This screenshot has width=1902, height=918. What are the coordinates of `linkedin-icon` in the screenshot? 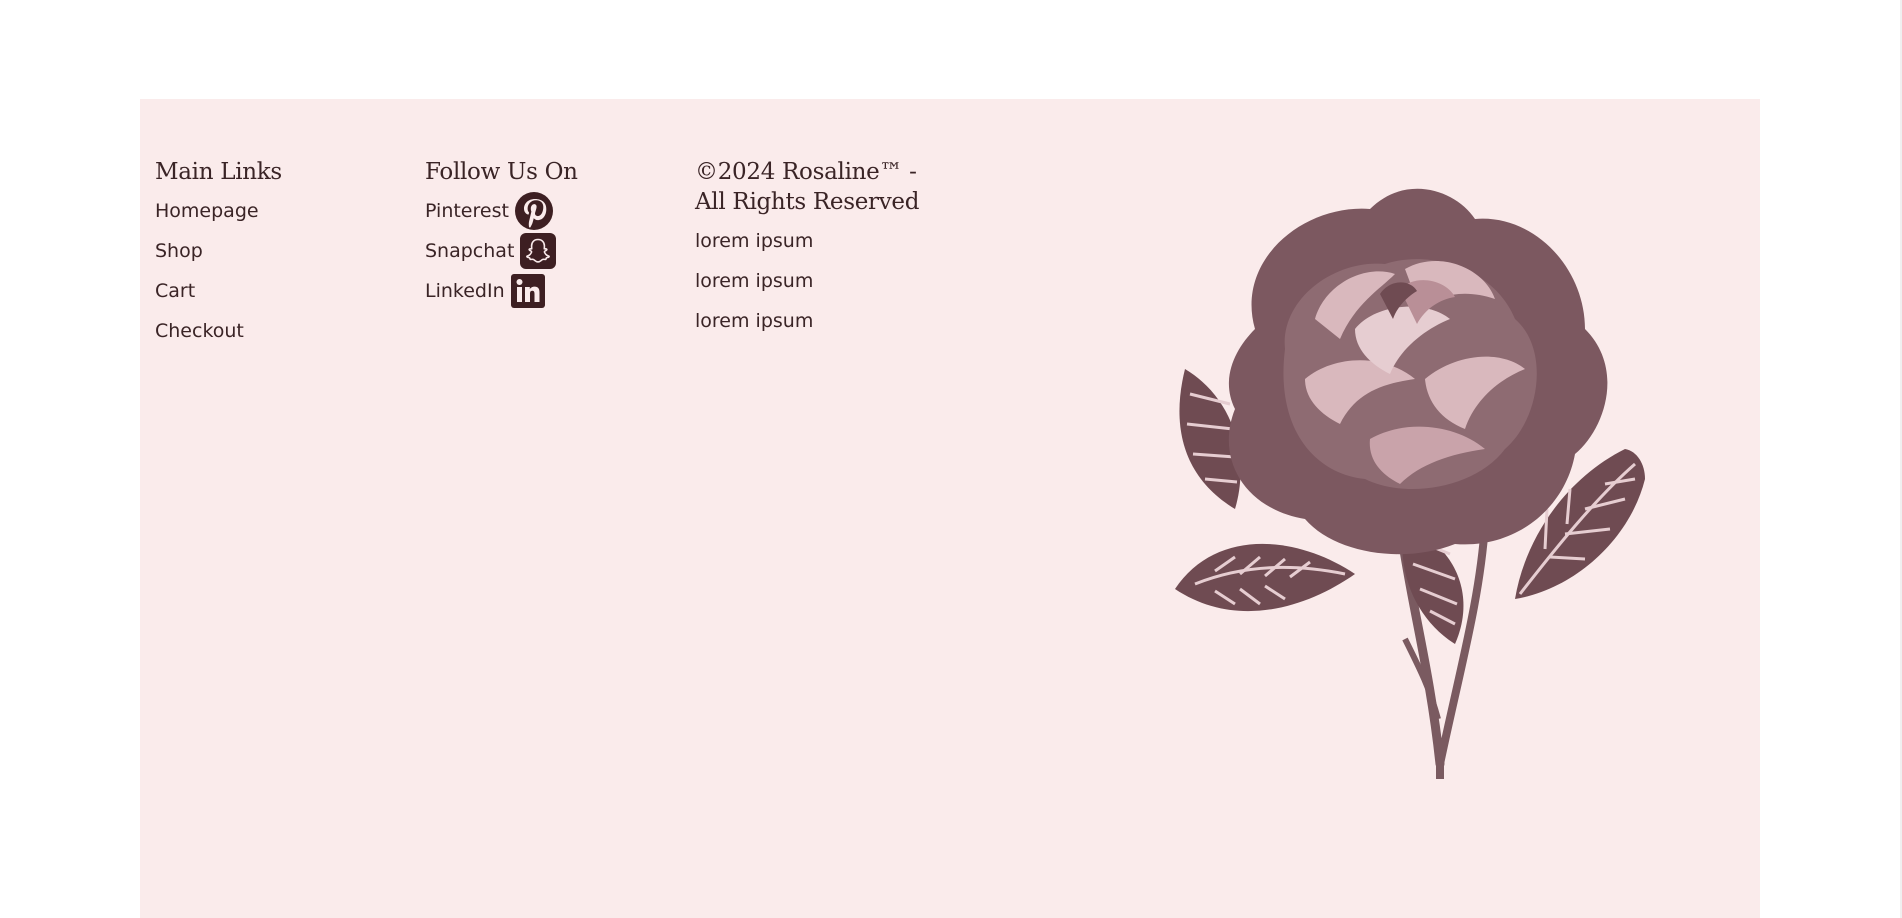 It's located at (528, 291).